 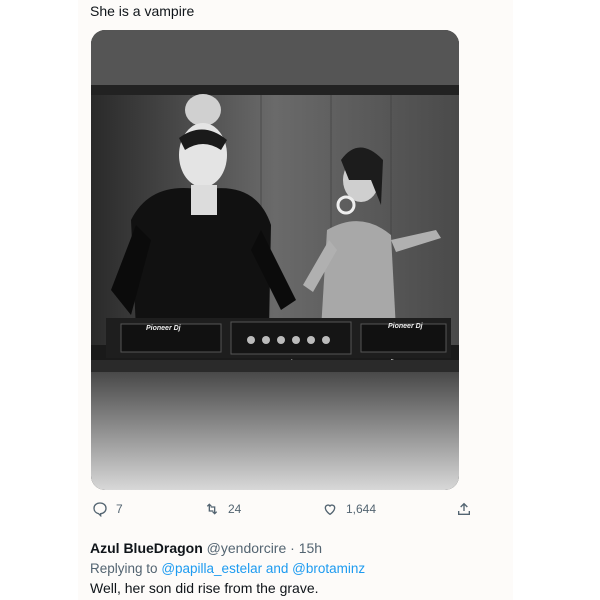 I want to click on retweet-icon, so click(x=212, y=509).